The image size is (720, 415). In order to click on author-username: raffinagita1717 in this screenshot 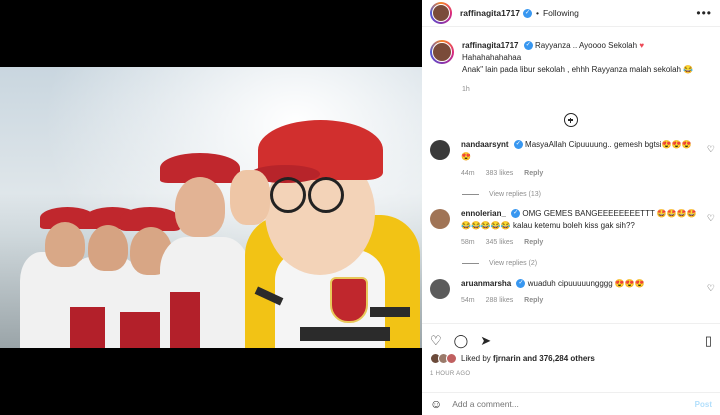, I will do `click(490, 13)`.